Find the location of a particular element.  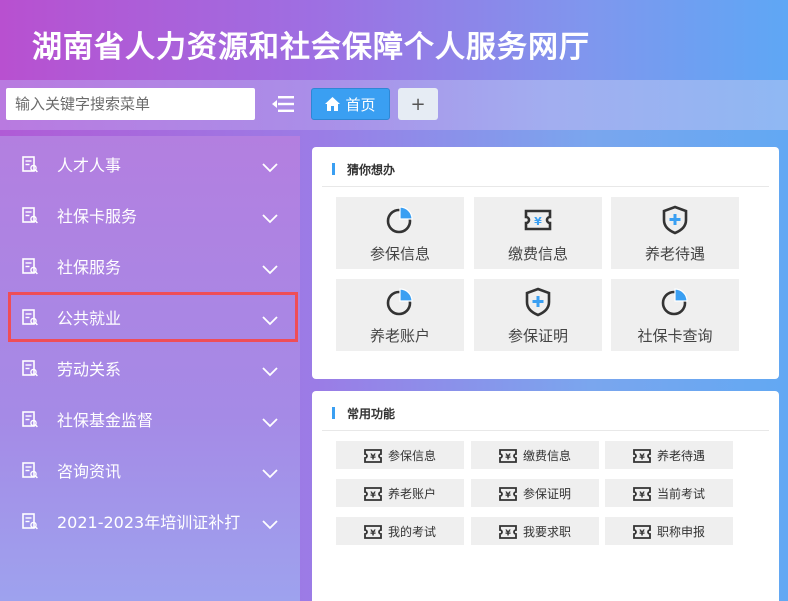

quick-tile: 社保卡查询 is located at coordinates (675, 315).